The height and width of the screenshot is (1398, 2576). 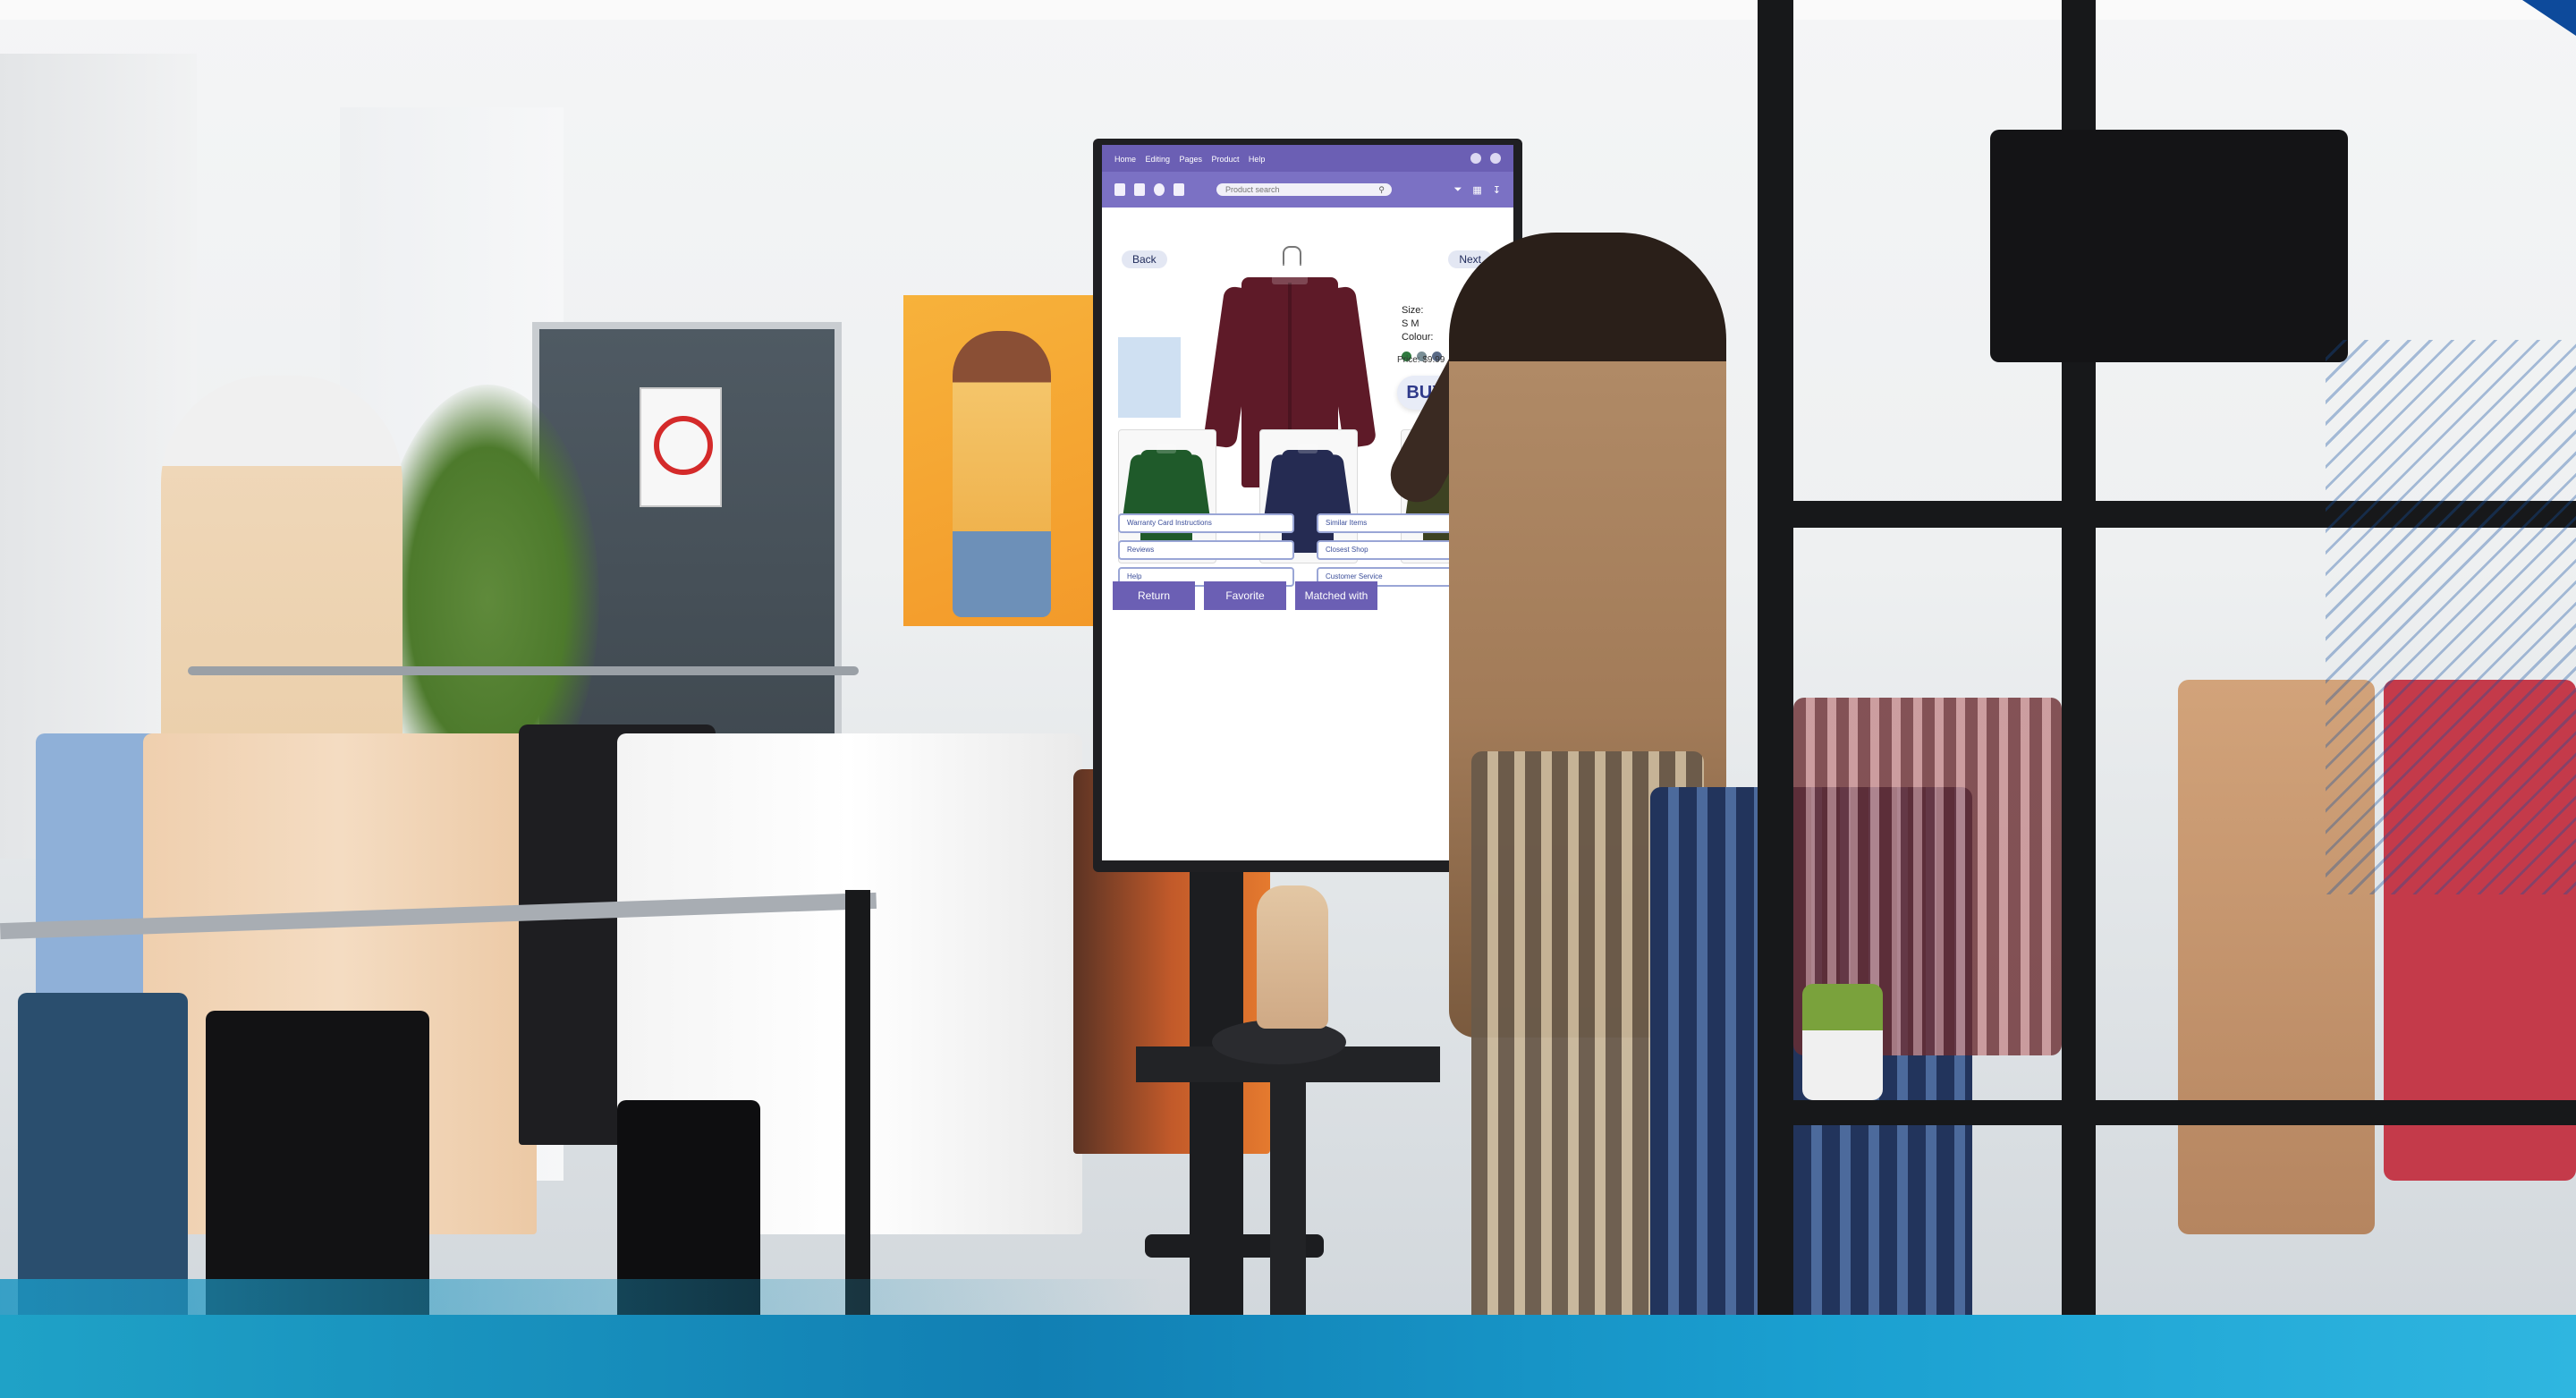 I want to click on menu-pages: Pages, so click(x=1190, y=159).